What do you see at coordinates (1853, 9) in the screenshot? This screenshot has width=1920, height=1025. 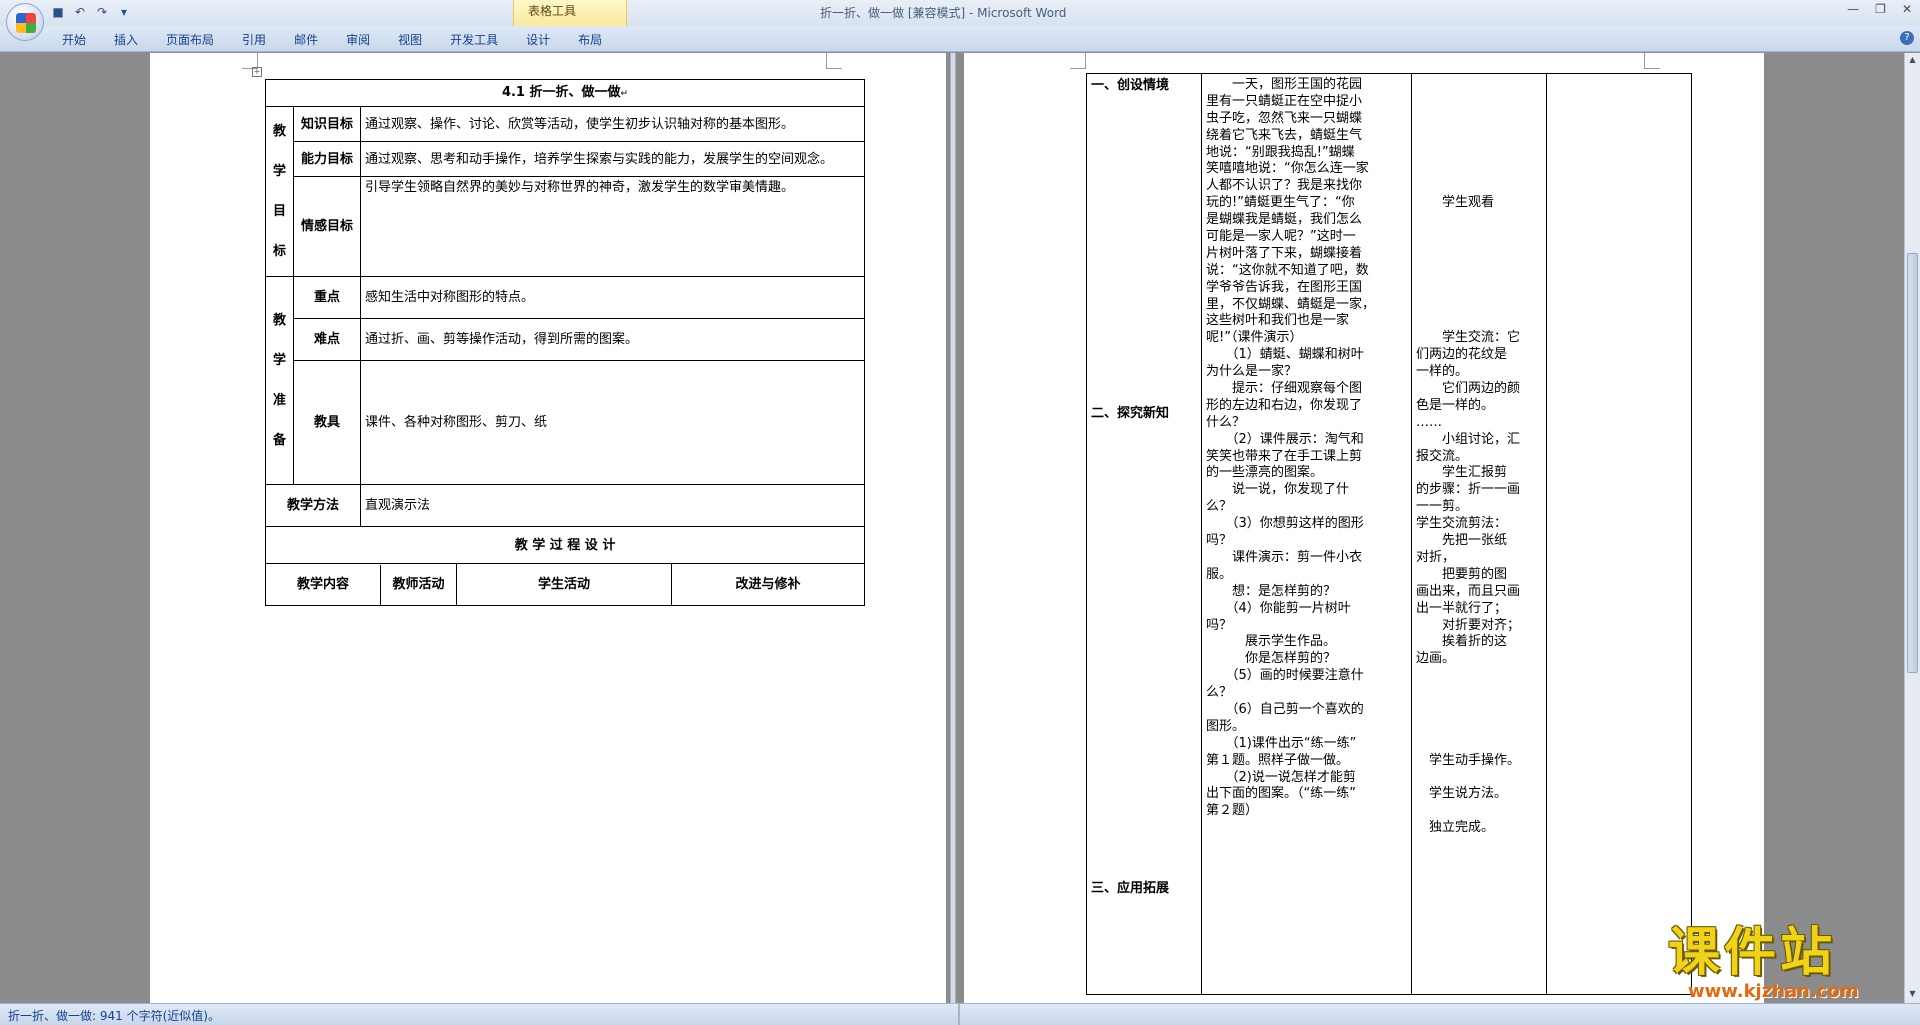 I see `minimize-icon: —` at bounding box center [1853, 9].